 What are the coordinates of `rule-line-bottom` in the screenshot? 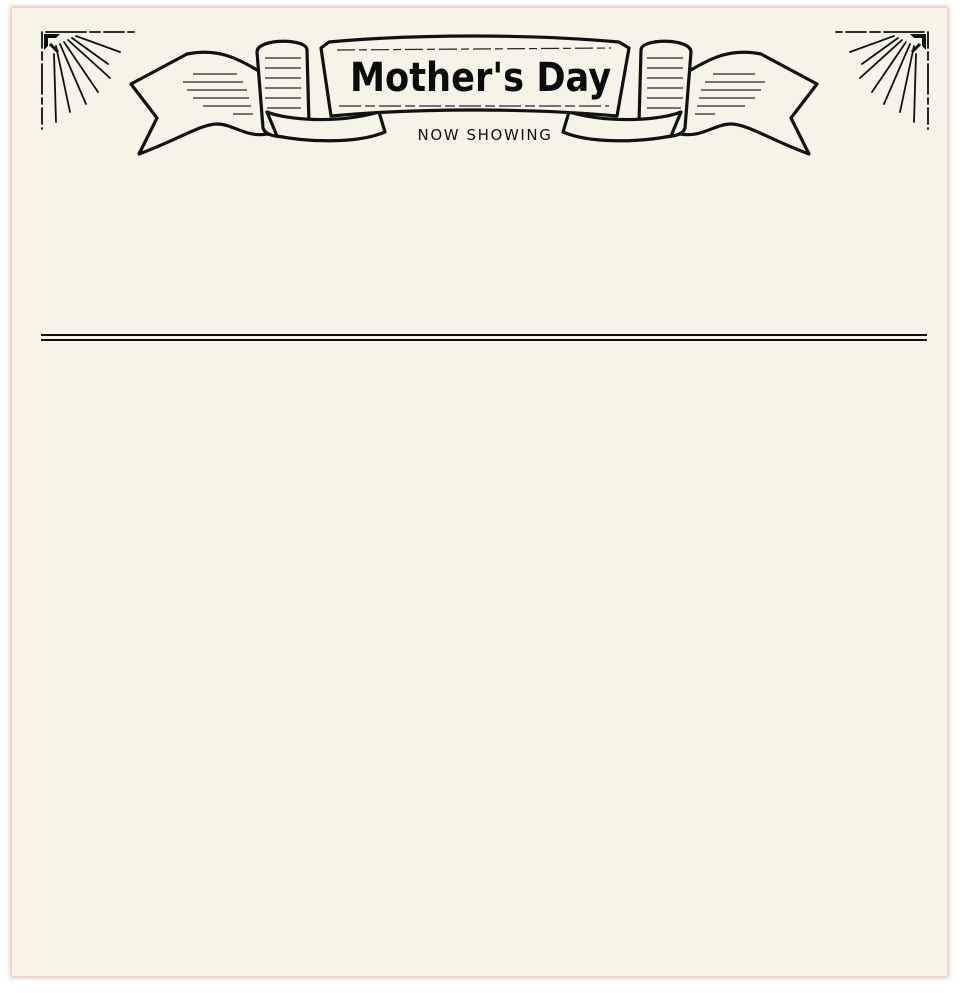 It's located at (484, 340).